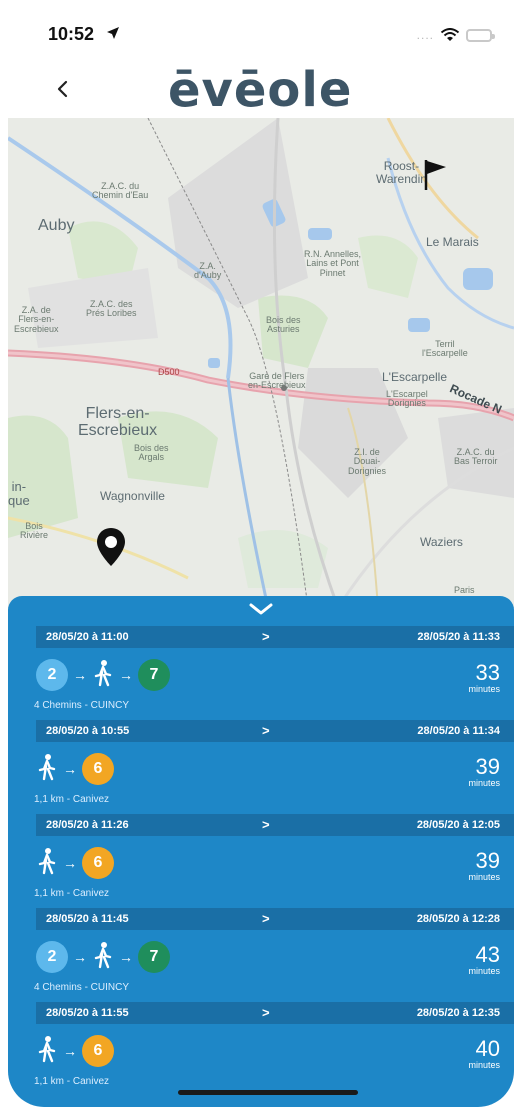 This screenshot has width=514, height=1107. What do you see at coordinates (87, 1013) in the screenshot?
I see `departure-time: 28/05/20 à 11:55` at bounding box center [87, 1013].